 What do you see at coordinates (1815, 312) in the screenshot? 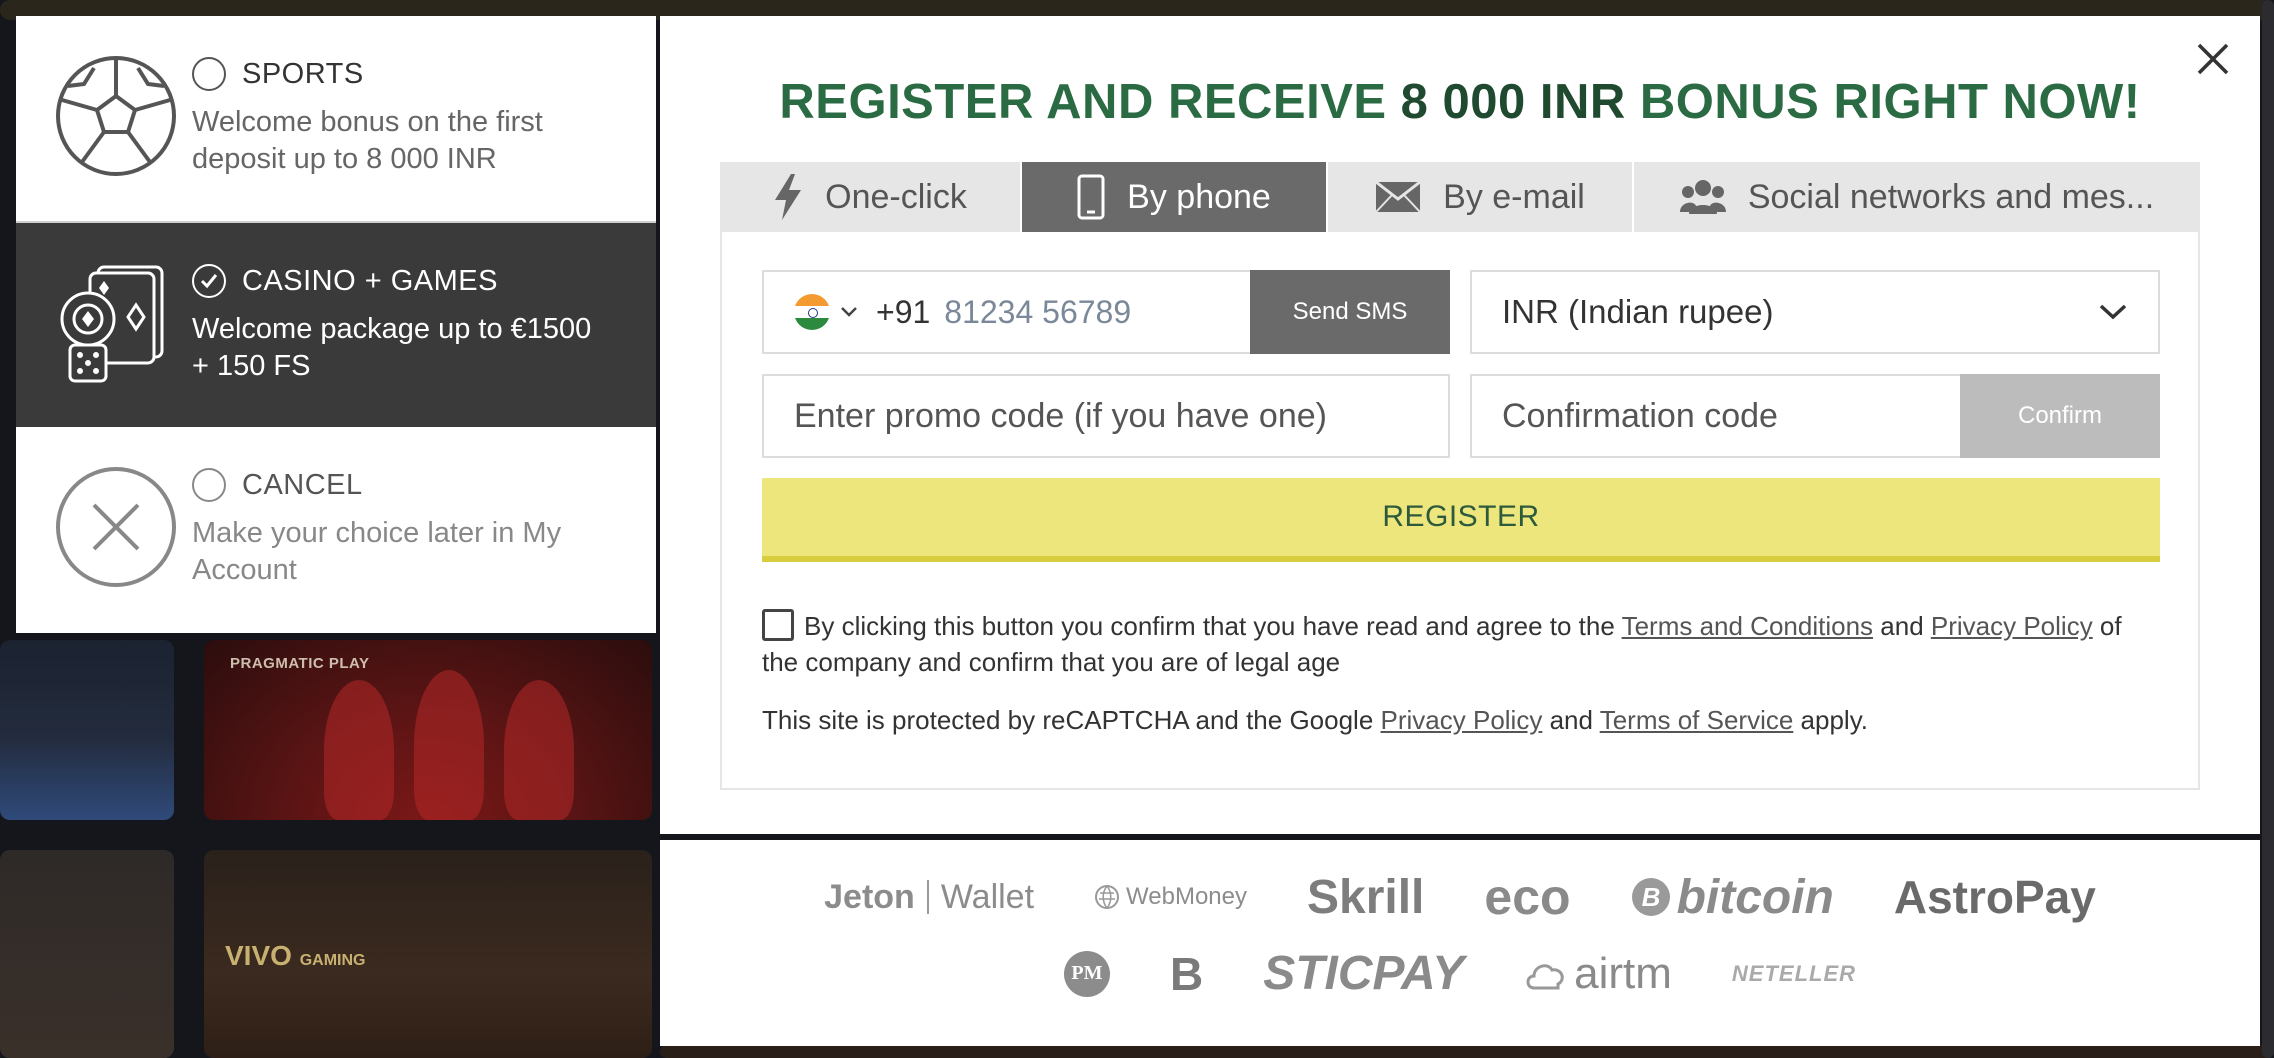
I see `currency-select: INR (Indian rupee)` at bounding box center [1815, 312].